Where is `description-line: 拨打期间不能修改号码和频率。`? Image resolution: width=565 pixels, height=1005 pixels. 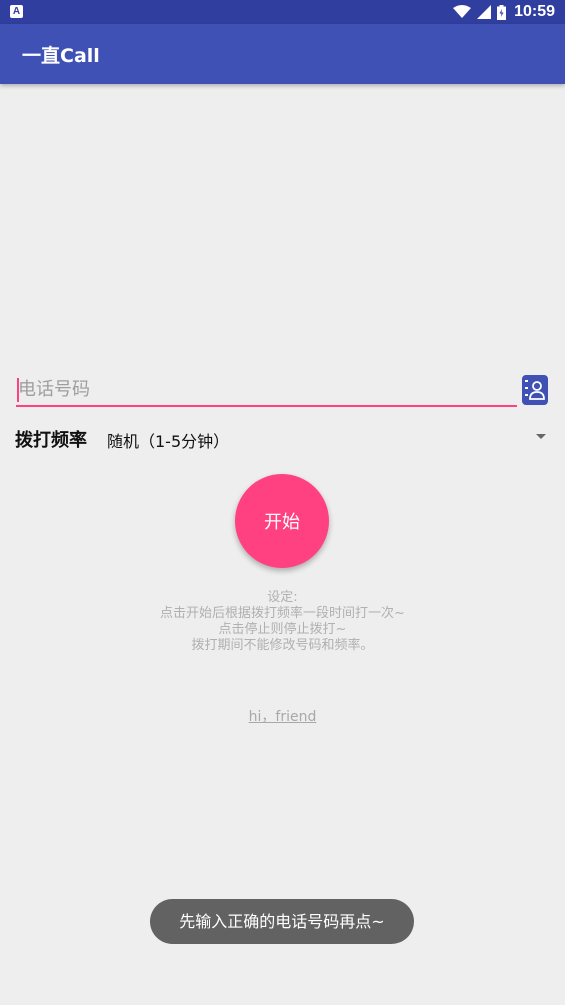 description-line: 拨打期间不能修改号码和频率。 is located at coordinates (282, 645).